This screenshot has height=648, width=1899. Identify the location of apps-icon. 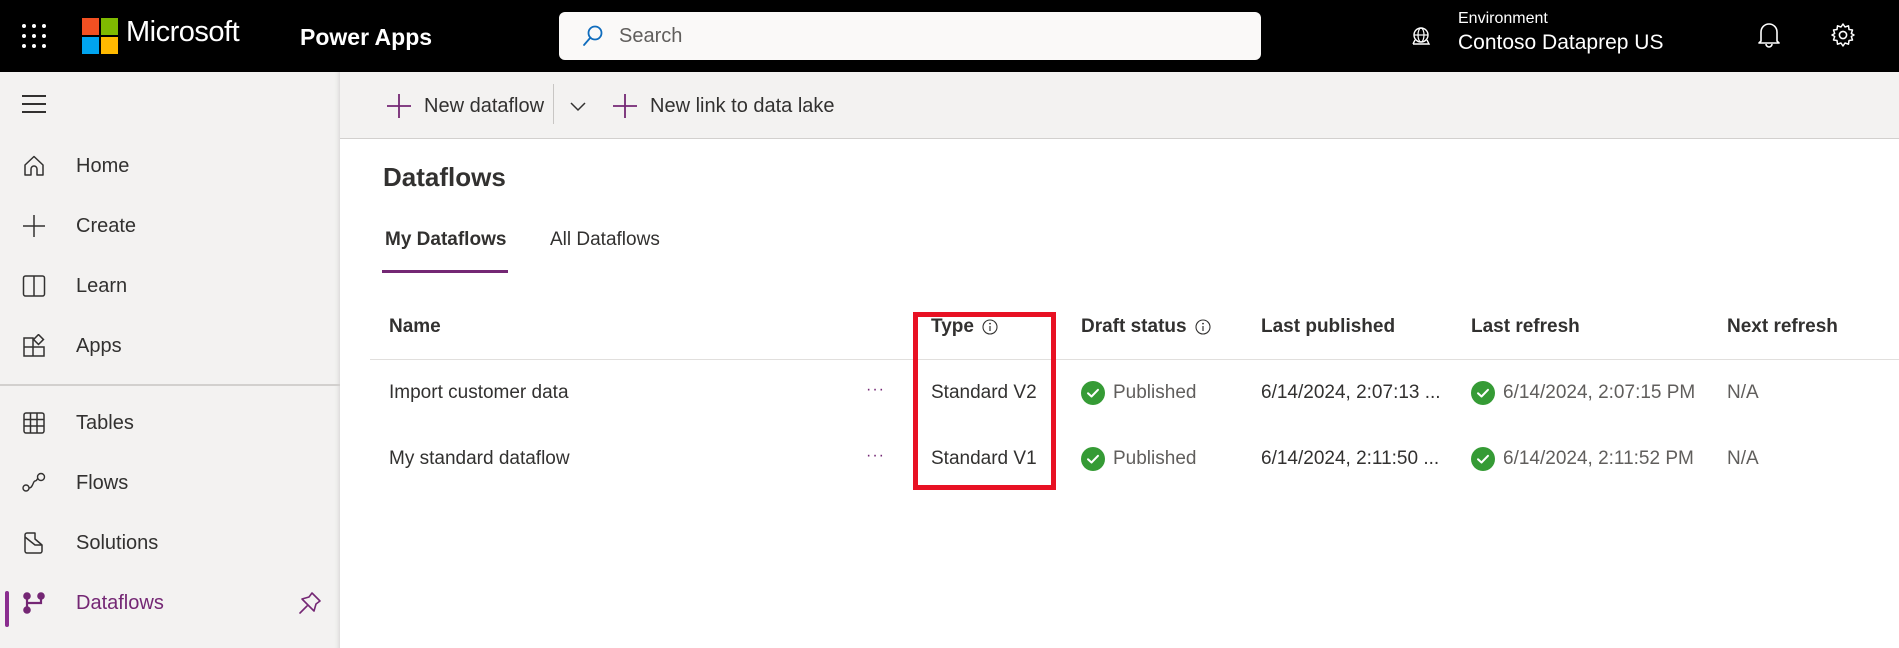
(34, 345).